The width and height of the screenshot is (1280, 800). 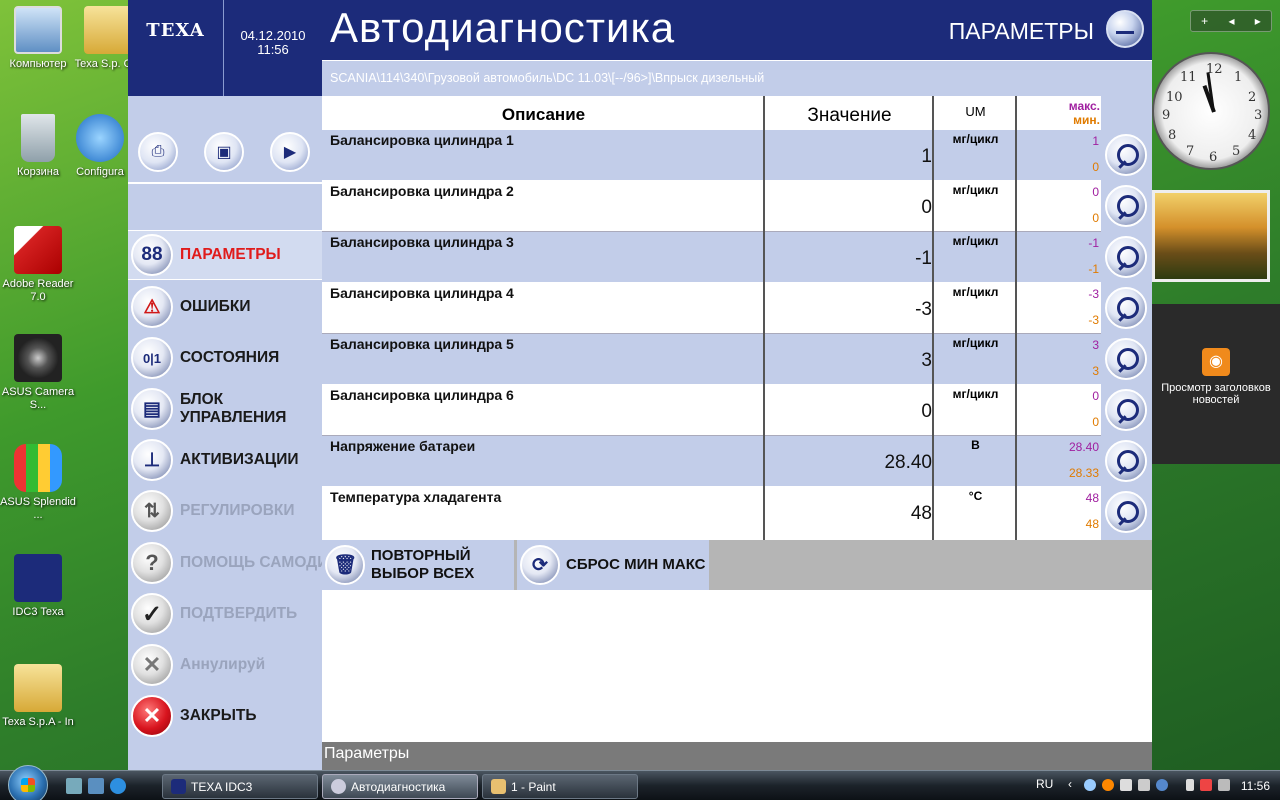 What do you see at coordinates (222, 787) in the screenshot?
I see `task-label: TEXA IDC3` at bounding box center [222, 787].